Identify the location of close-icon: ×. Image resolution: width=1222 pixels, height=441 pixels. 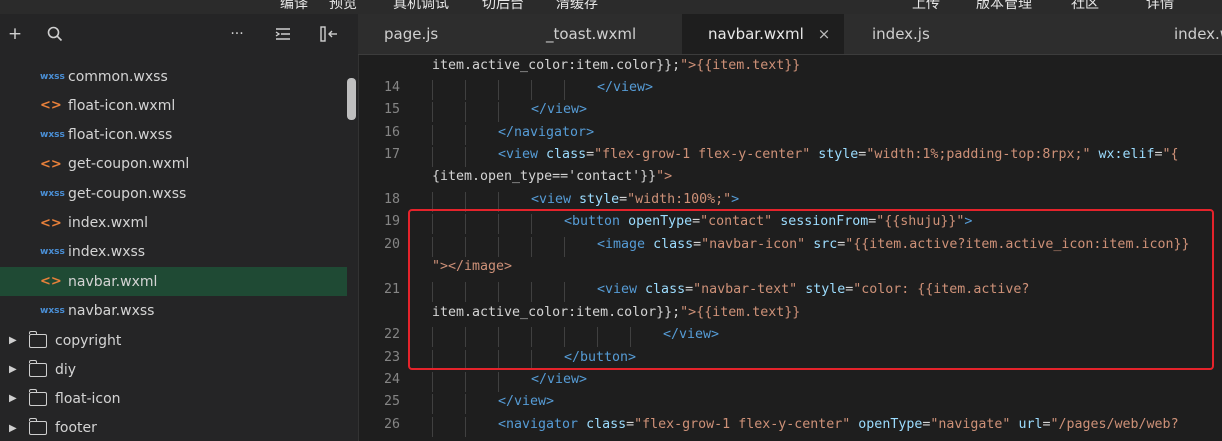
(824, 34).